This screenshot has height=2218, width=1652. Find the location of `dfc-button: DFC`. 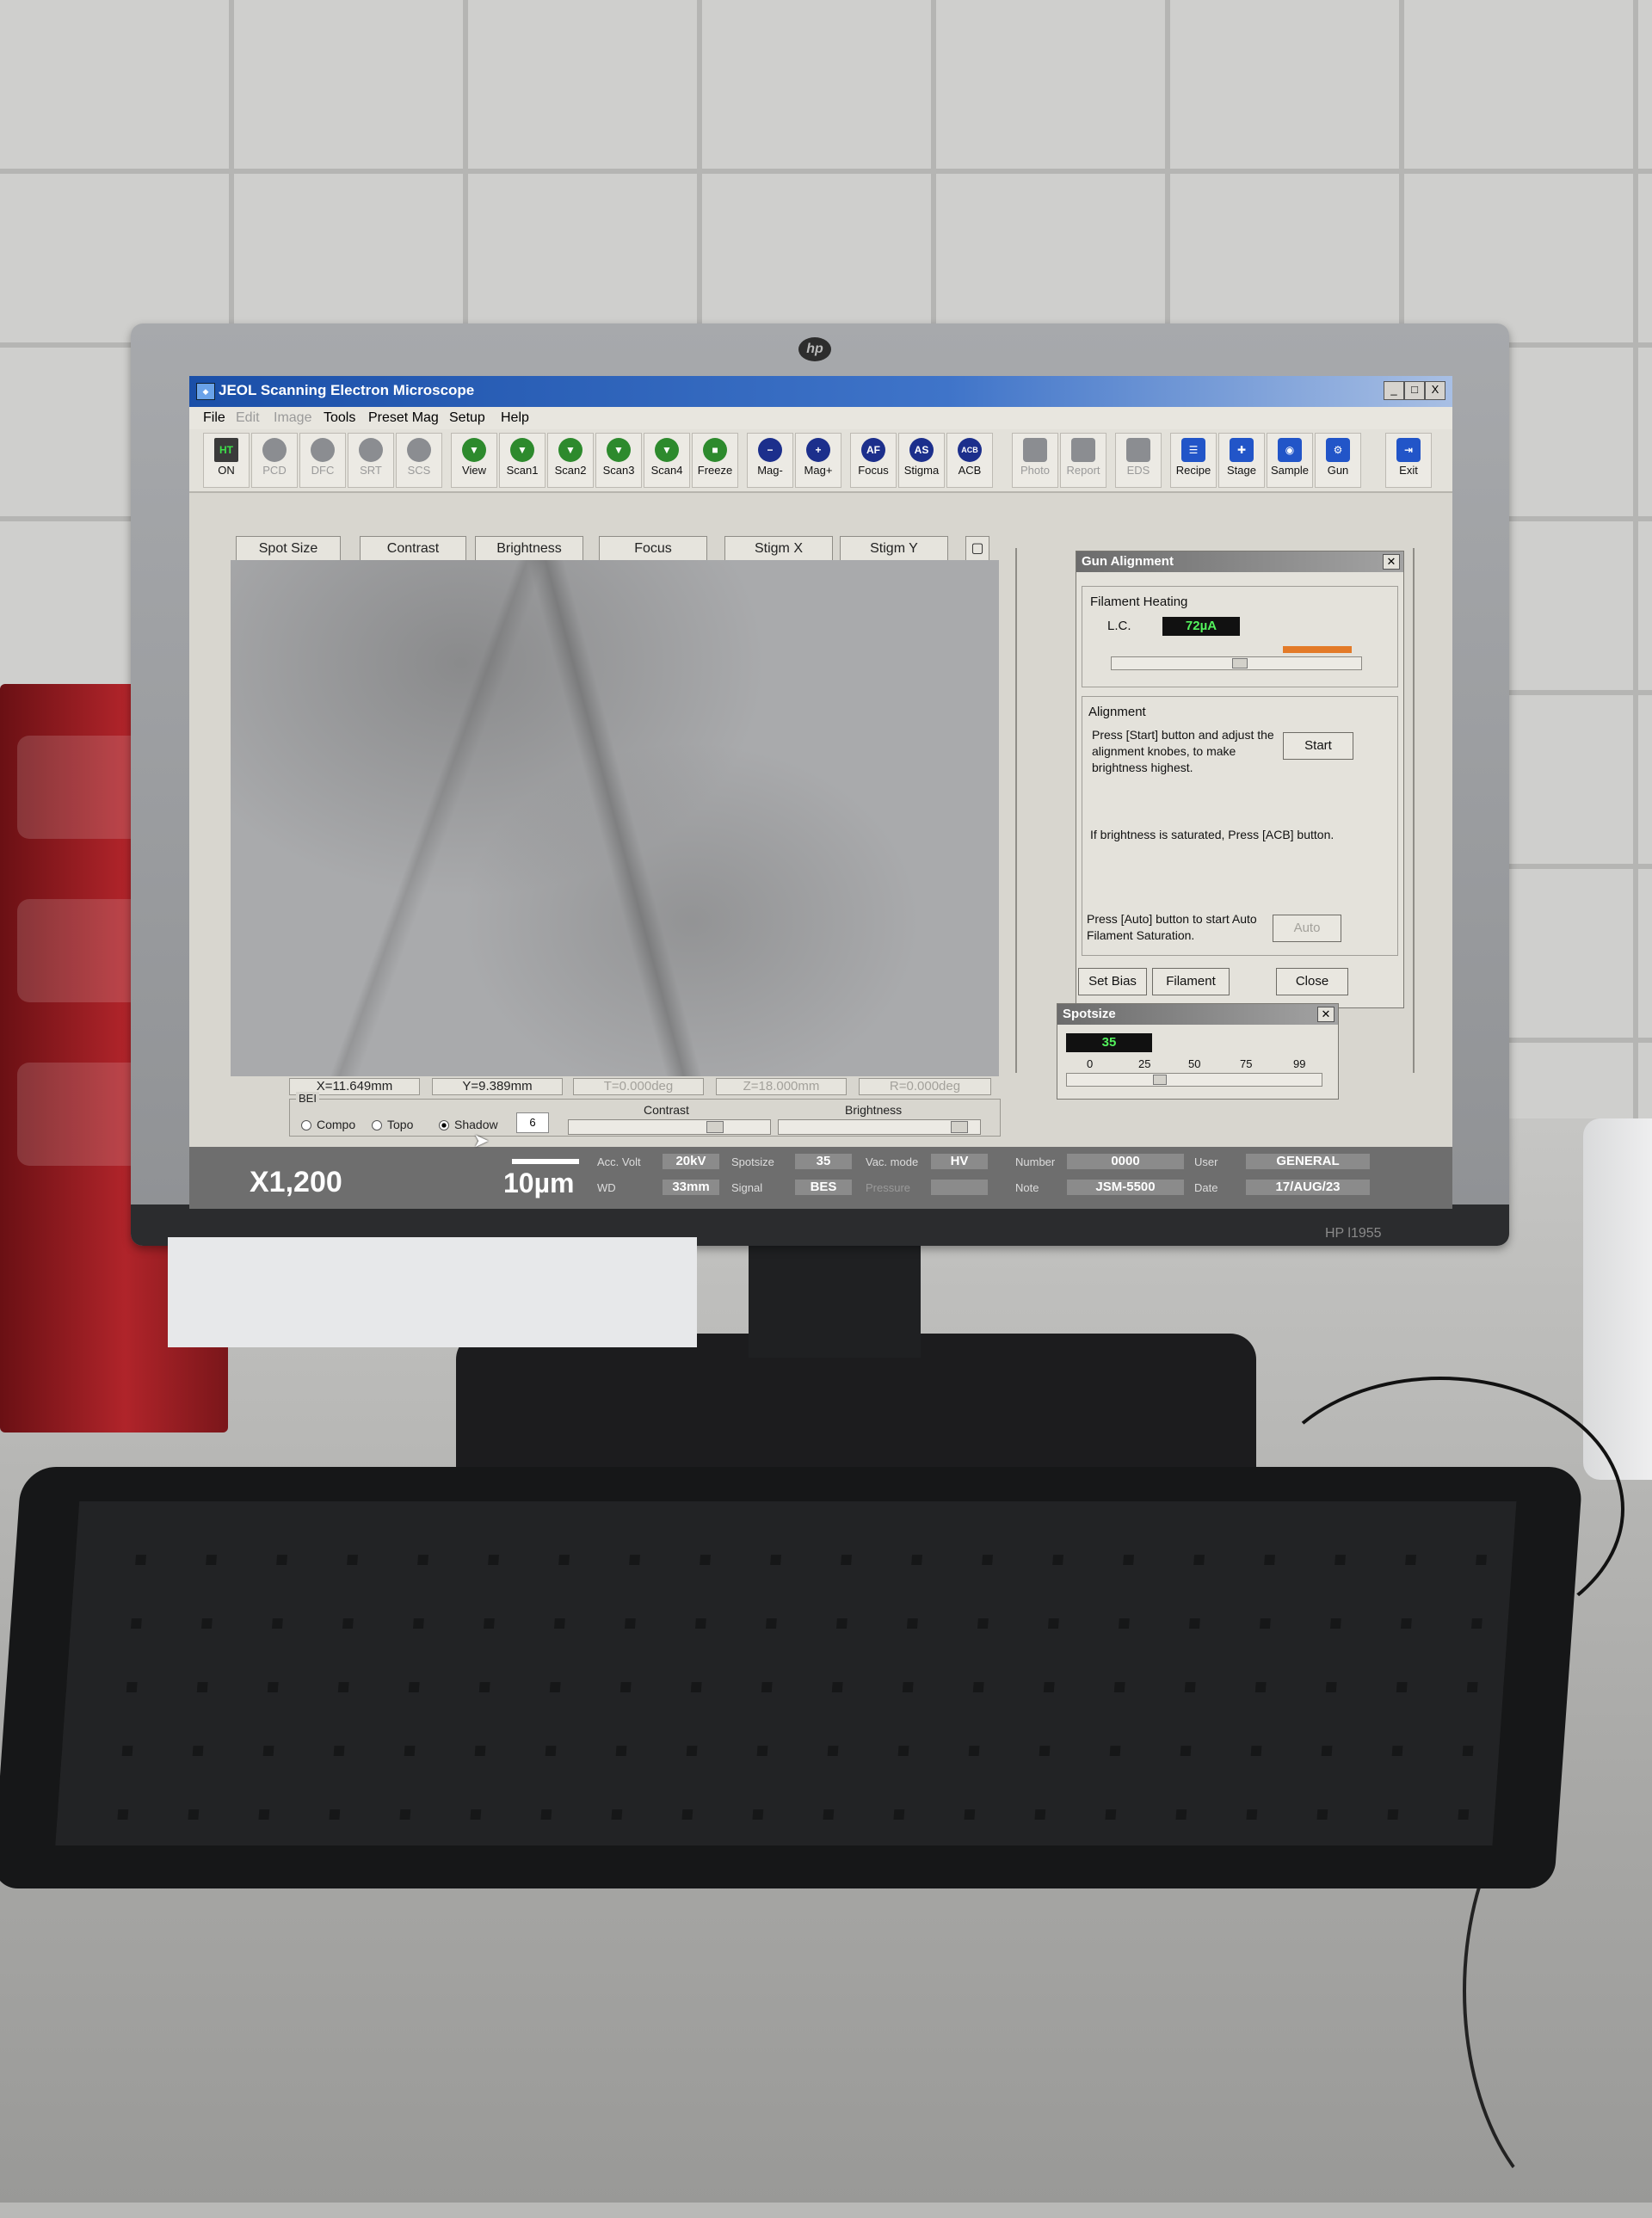

dfc-button: DFC is located at coordinates (322, 460).